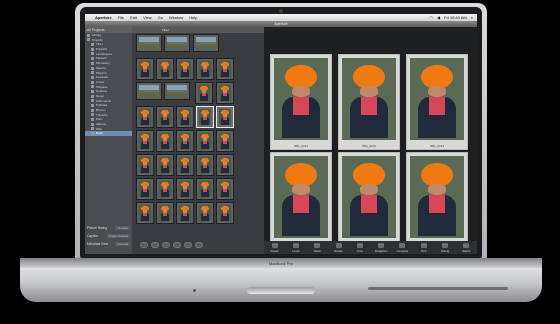  Describe the element at coordinates (160, 17) in the screenshot. I see `menu-go: Go` at that location.